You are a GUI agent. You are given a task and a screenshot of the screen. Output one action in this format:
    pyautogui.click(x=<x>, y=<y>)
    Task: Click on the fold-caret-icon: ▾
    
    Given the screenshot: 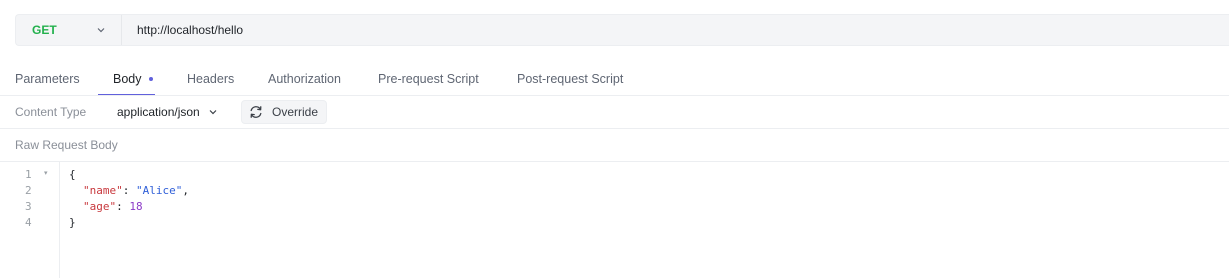 What is the action you would take?
    pyautogui.click(x=46, y=173)
    